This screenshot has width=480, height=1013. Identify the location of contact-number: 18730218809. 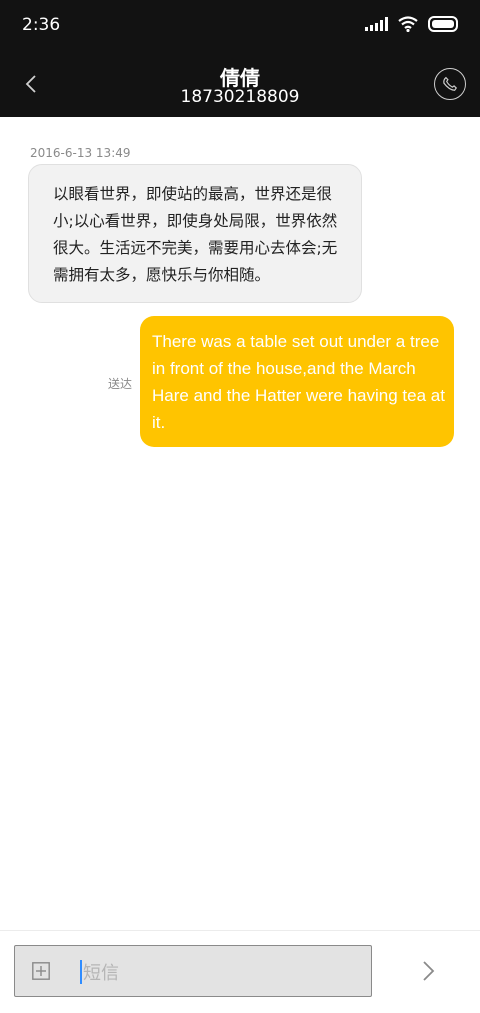
(240, 97).